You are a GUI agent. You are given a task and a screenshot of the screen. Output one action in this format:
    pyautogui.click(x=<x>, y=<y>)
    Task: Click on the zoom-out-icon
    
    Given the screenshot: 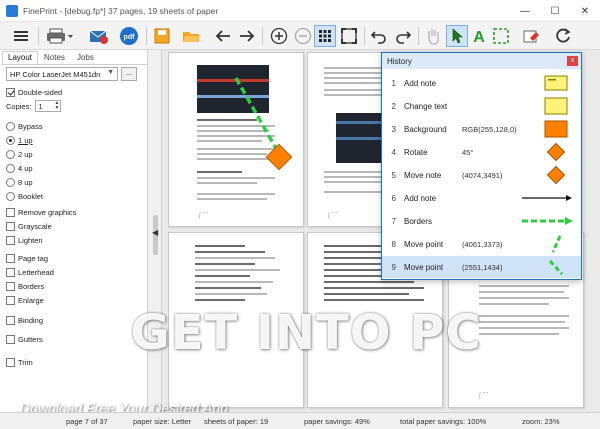 What is the action you would take?
    pyautogui.click(x=303, y=36)
    